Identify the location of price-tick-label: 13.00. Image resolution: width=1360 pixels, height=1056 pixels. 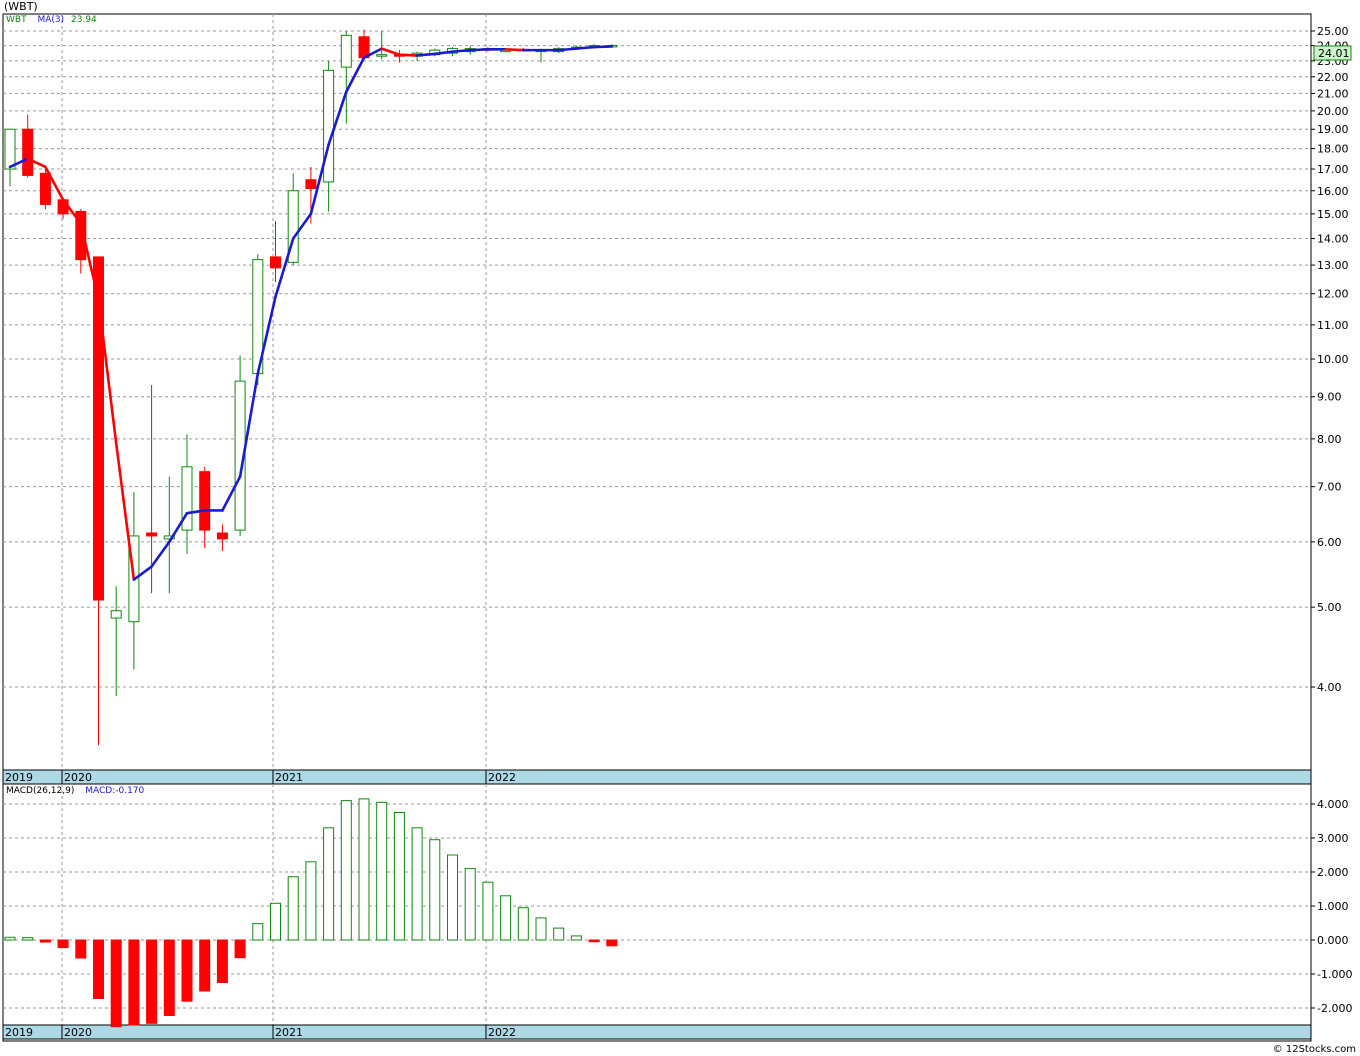
(1333, 265).